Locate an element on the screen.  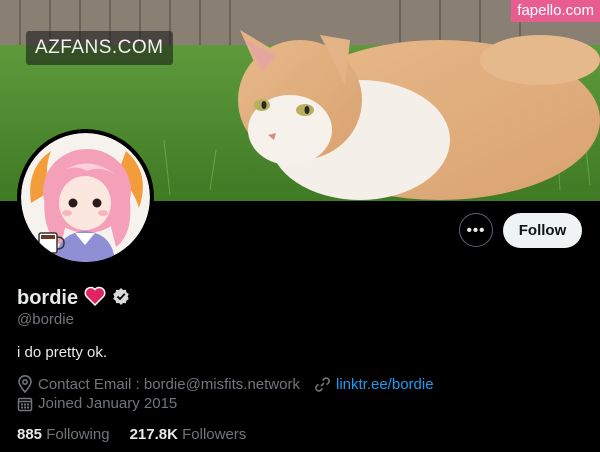
user-handle: @bordie is located at coordinates (45, 319).